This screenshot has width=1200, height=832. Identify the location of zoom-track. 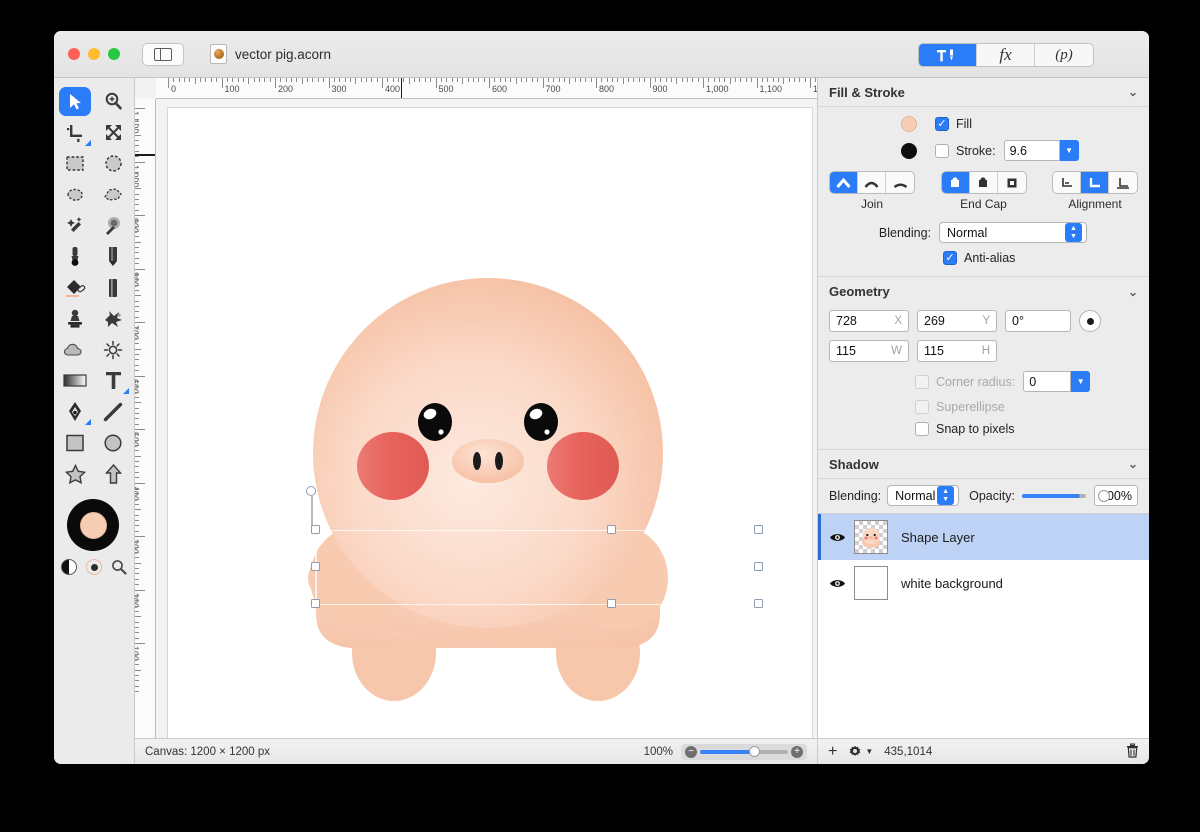
(744, 751).